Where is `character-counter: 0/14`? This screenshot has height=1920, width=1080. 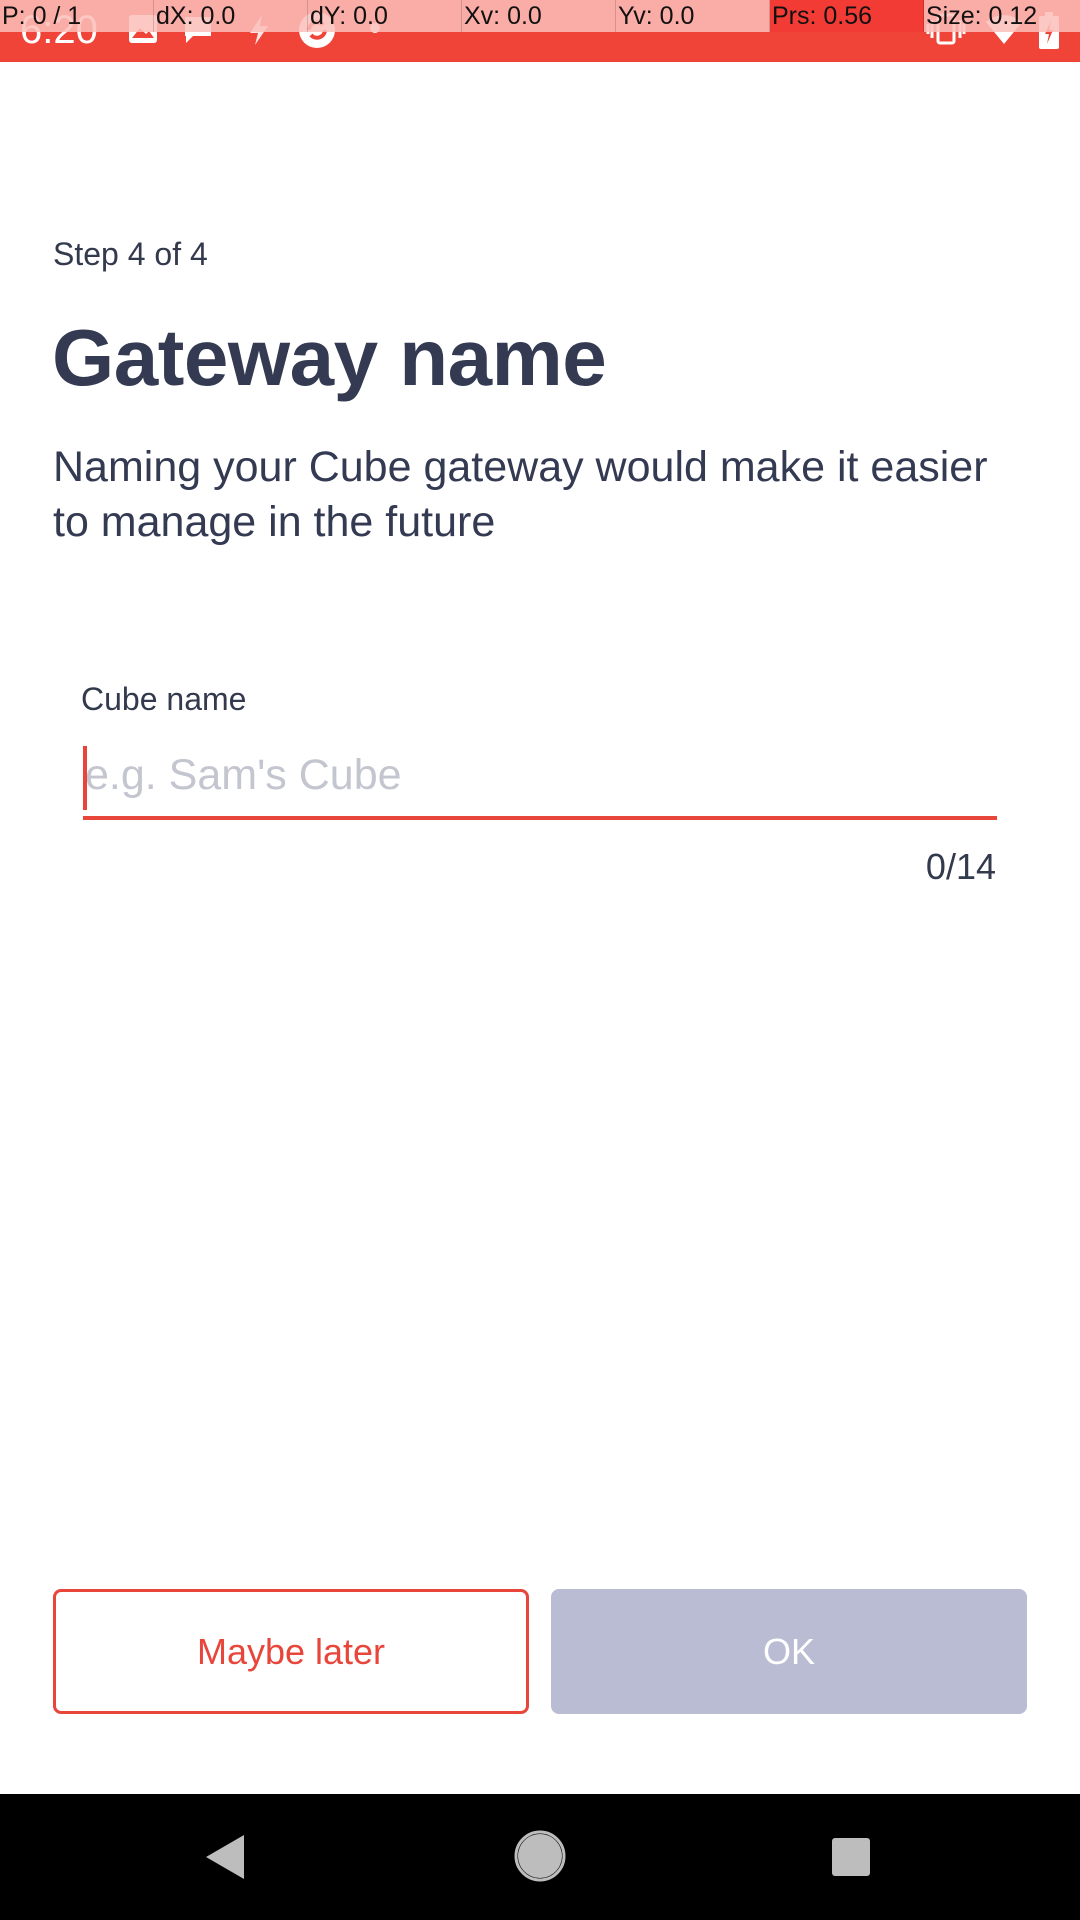
character-counter: 0/14 is located at coordinates (960, 866).